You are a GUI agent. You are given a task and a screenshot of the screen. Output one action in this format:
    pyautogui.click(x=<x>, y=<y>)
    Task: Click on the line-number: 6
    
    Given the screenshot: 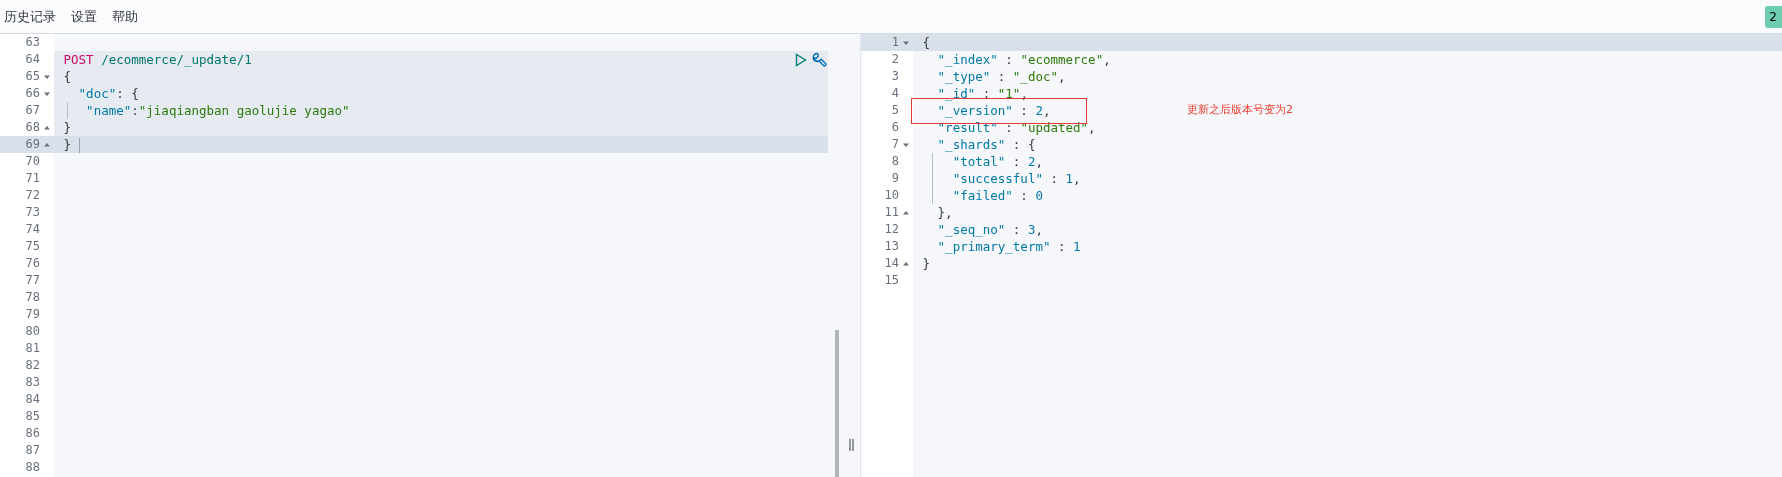 What is the action you would take?
    pyautogui.click(x=895, y=127)
    